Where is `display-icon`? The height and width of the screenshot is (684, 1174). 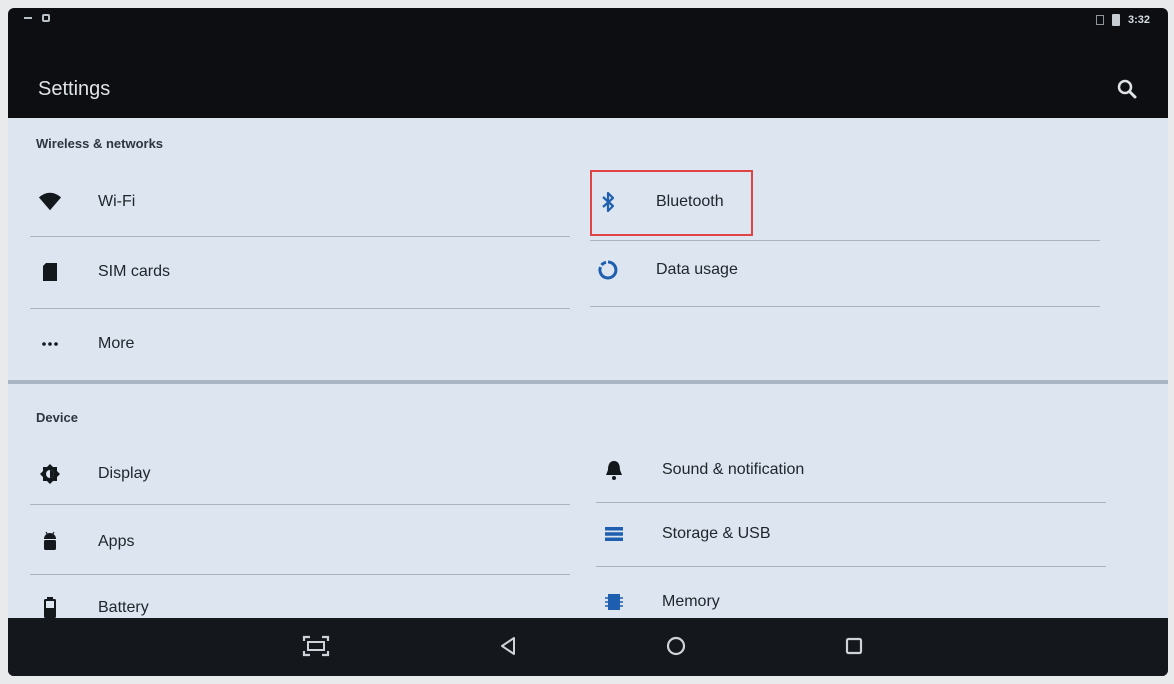 display-icon is located at coordinates (50, 474).